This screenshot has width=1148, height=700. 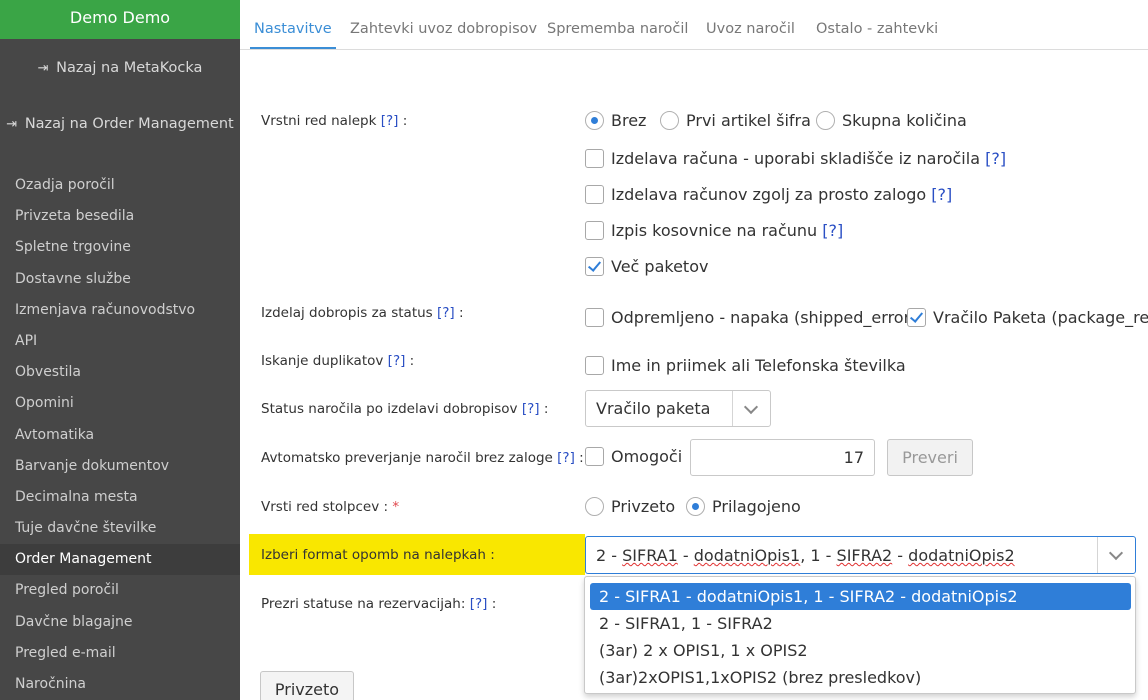 I want to click on value-part: dodatniOpis1, so click(x=747, y=555).